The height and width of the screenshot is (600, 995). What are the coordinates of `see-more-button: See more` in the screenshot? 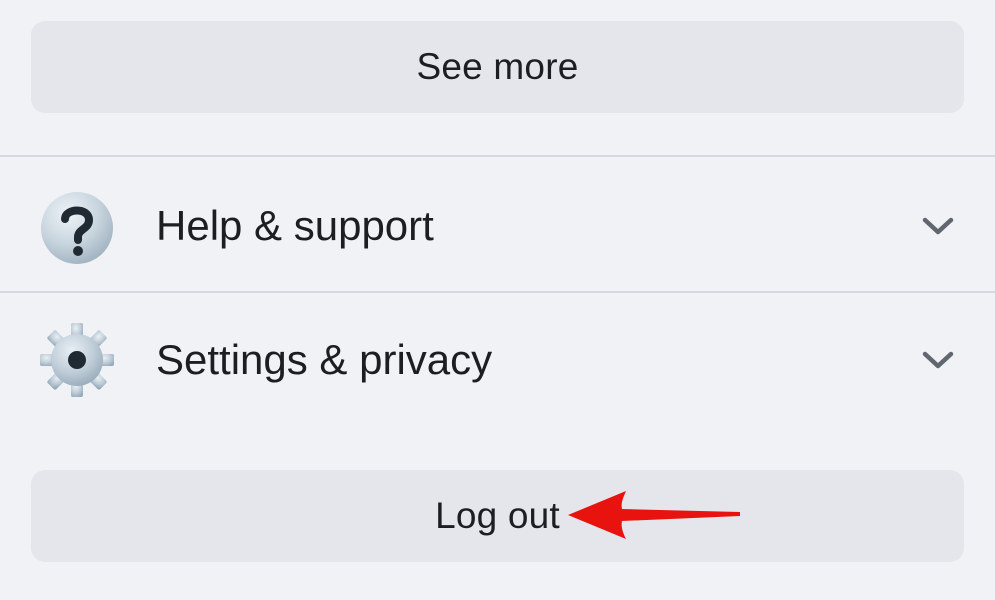 It's located at (497, 67).